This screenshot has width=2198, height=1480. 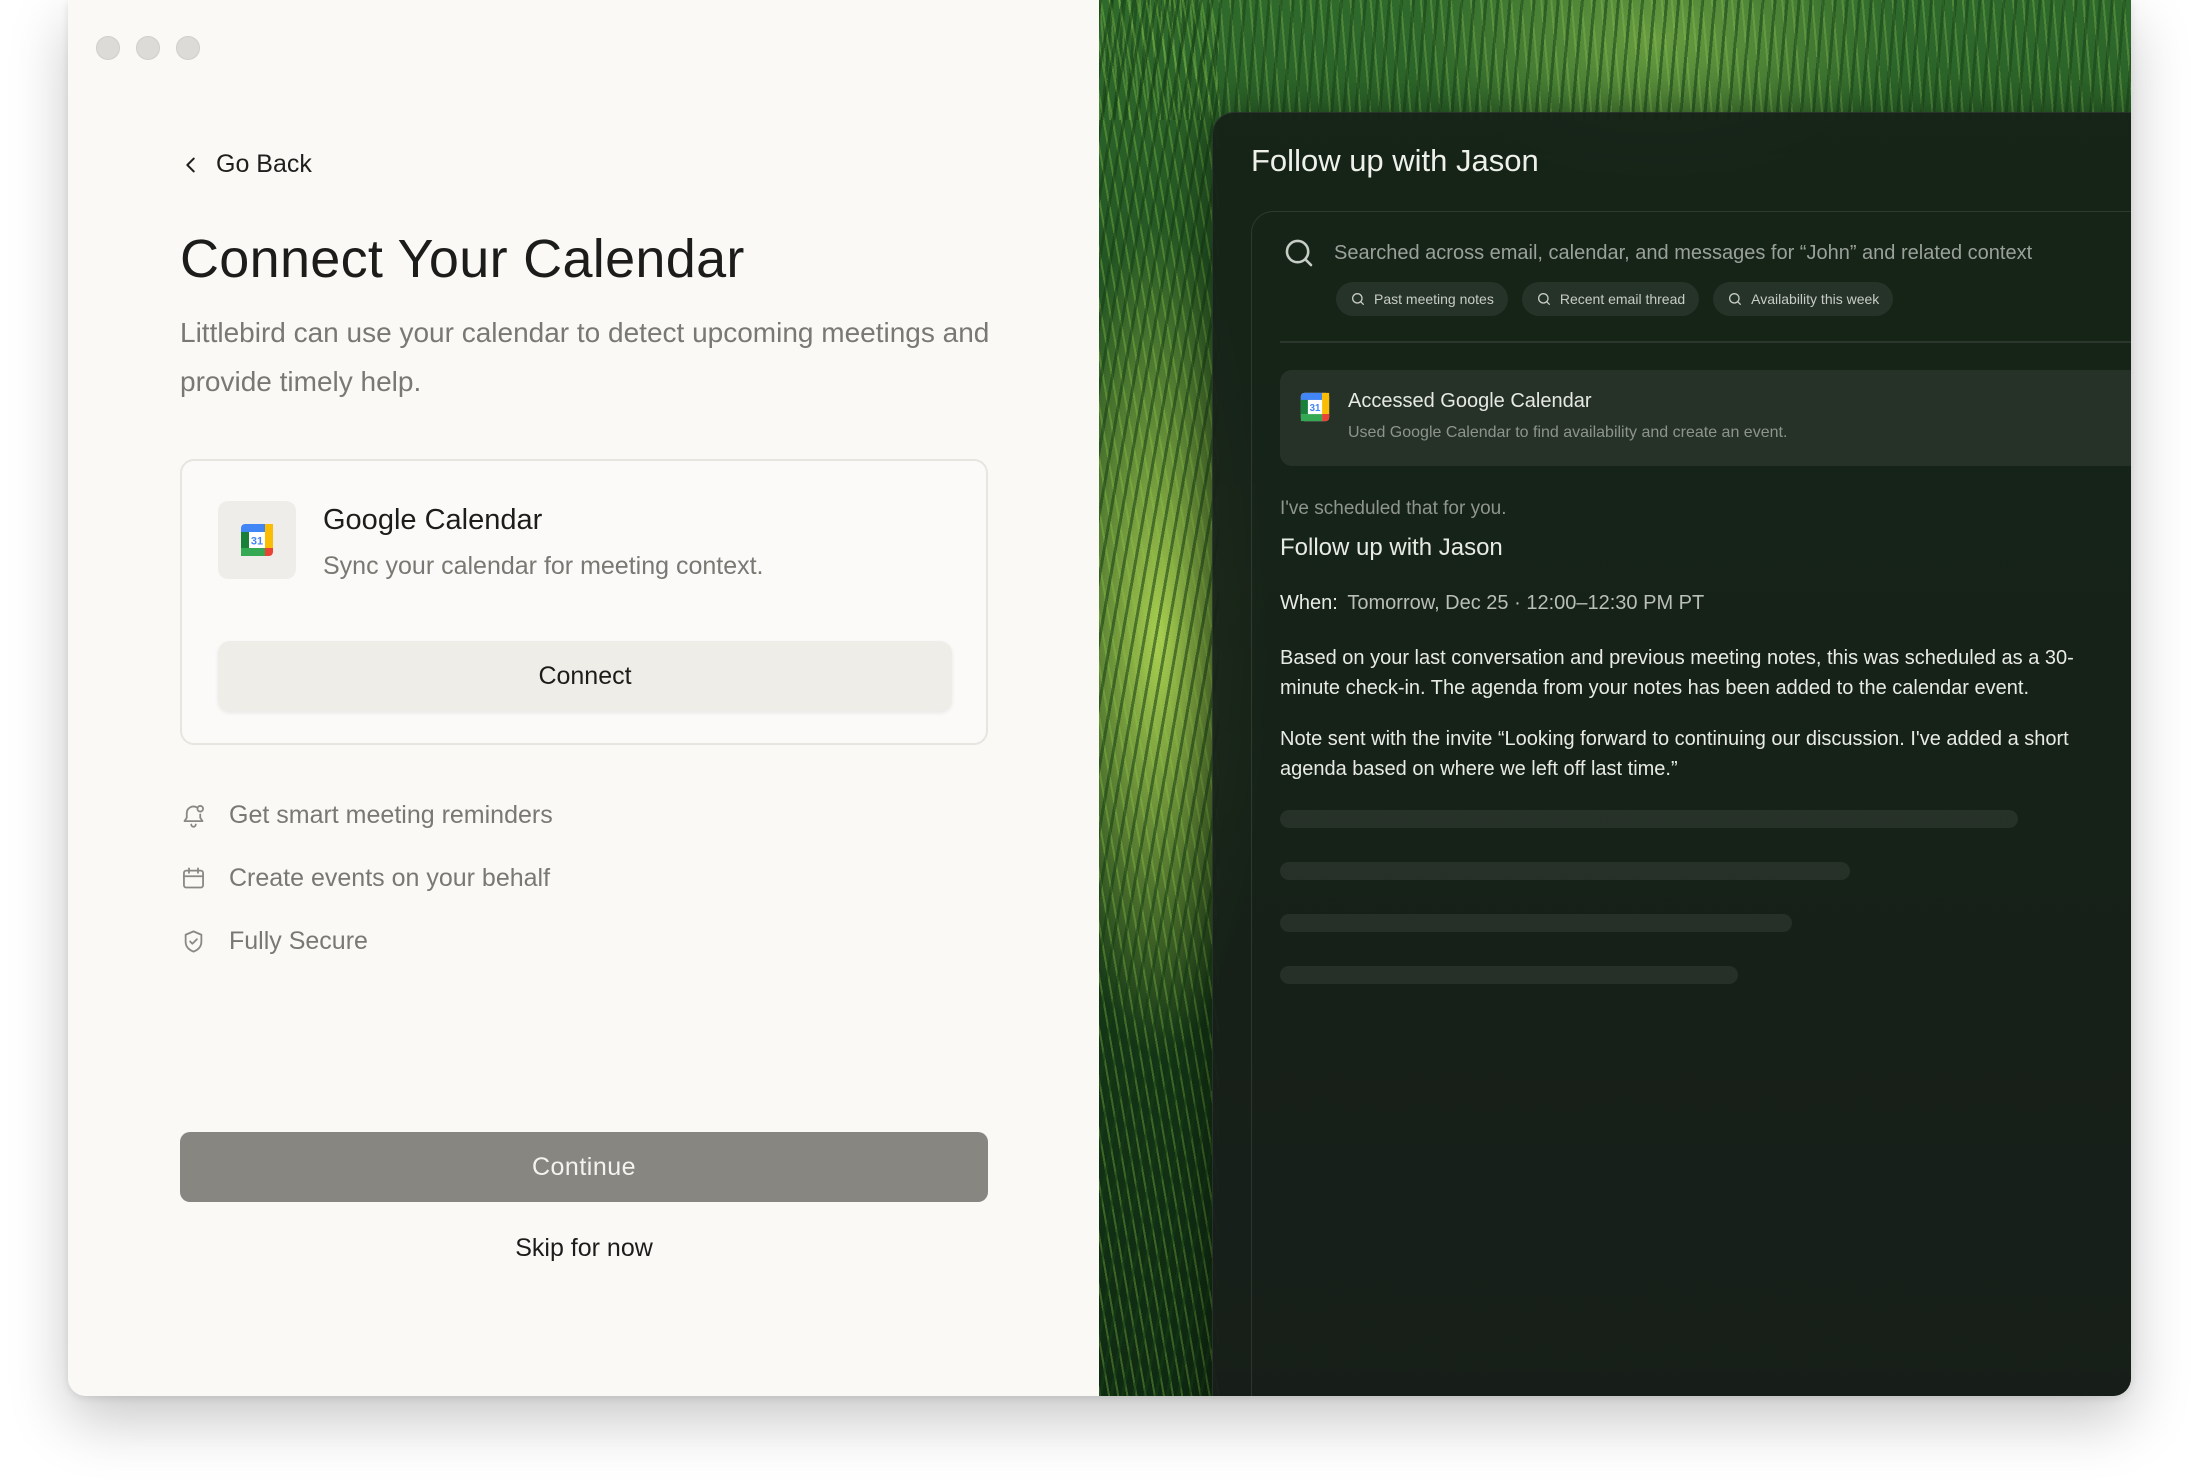 I want to click on zoom-window-button, so click(x=188, y=48).